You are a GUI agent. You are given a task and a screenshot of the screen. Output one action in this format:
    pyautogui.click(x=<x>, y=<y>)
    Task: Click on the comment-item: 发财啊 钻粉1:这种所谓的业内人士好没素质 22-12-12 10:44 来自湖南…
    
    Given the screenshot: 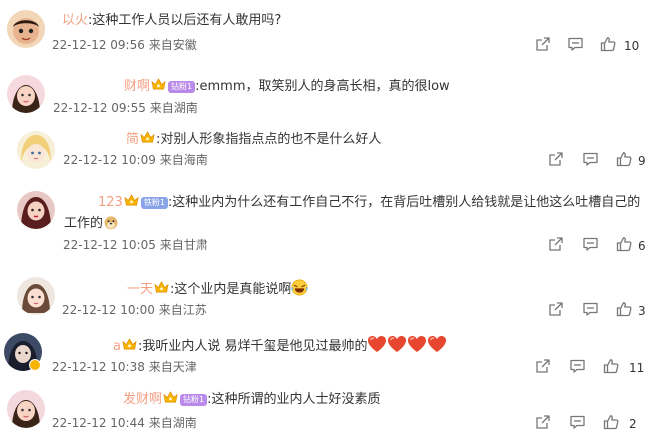 What is the action you would take?
    pyautogui.click(x=330, y=409)
    